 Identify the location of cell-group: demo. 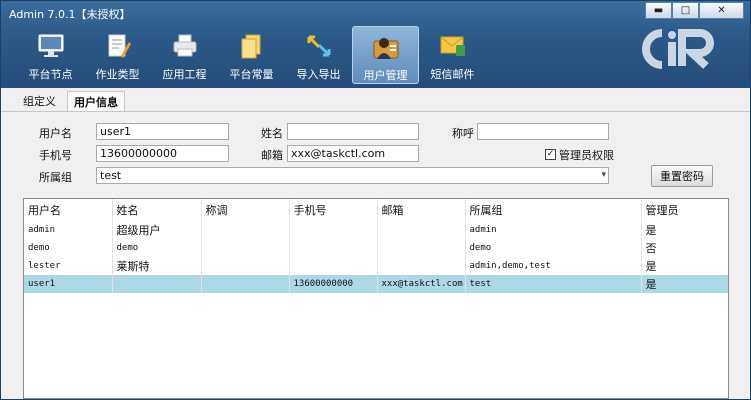
(553, 248).